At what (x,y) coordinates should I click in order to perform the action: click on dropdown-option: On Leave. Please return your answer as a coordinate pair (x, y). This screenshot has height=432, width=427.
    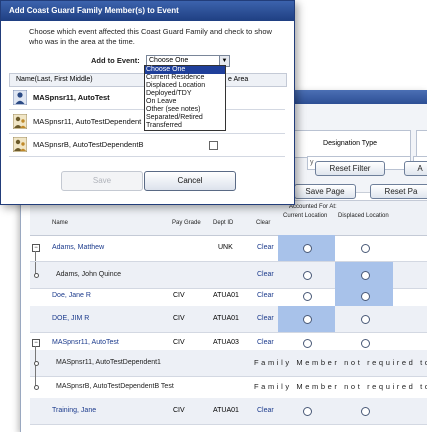
    Looking at the image, I should click on (185, 102).